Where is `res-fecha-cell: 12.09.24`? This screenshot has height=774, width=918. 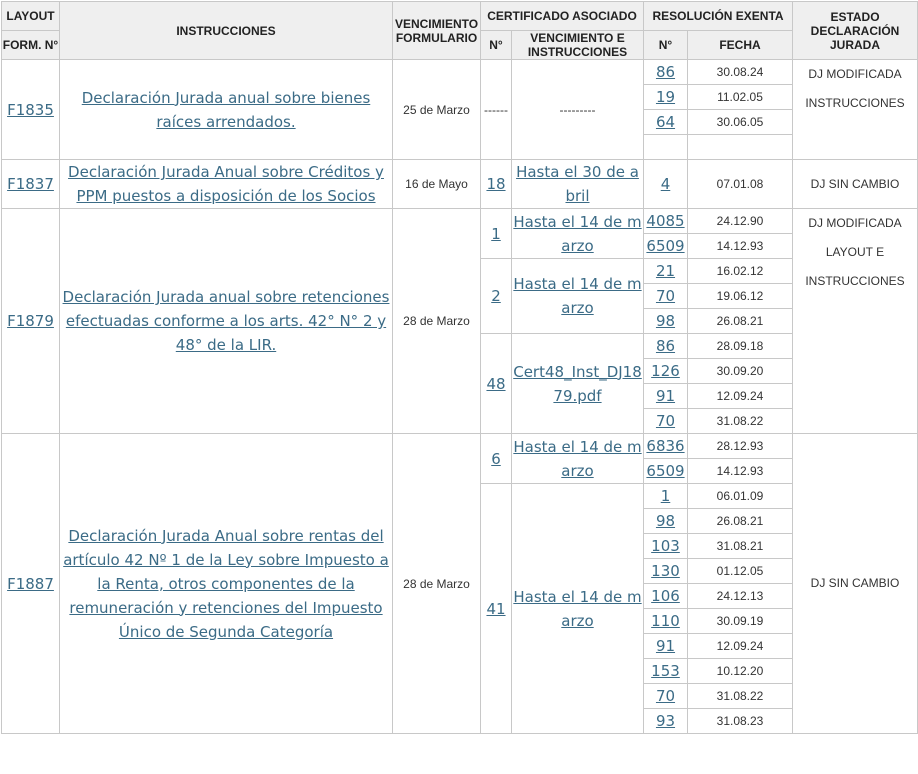 res-fecha-cell: 12.09.24 is located at coordinates (740, 396).